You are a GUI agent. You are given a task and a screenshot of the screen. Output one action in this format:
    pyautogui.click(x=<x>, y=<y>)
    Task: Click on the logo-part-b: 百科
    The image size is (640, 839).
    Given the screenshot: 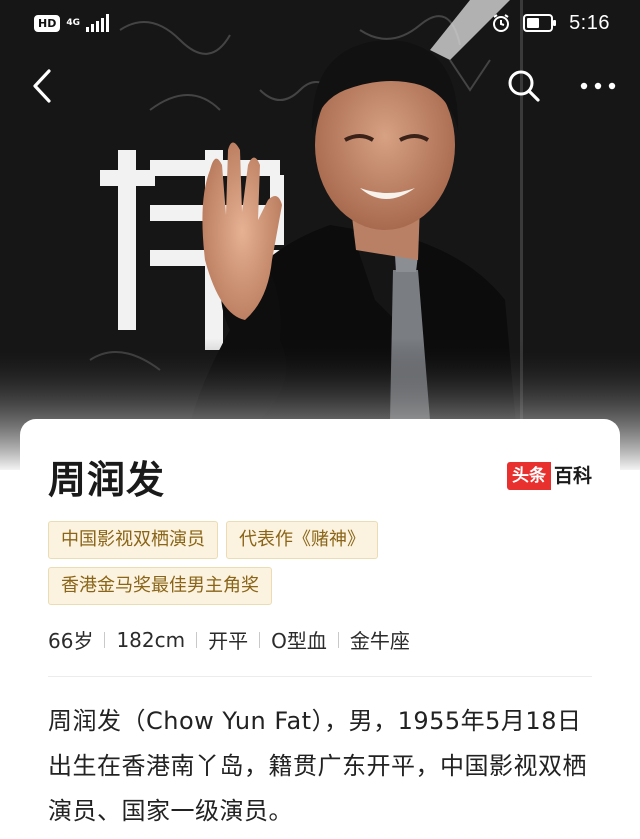 What is the action you would take?
    pyautogui.click(x=572, y=476)
    